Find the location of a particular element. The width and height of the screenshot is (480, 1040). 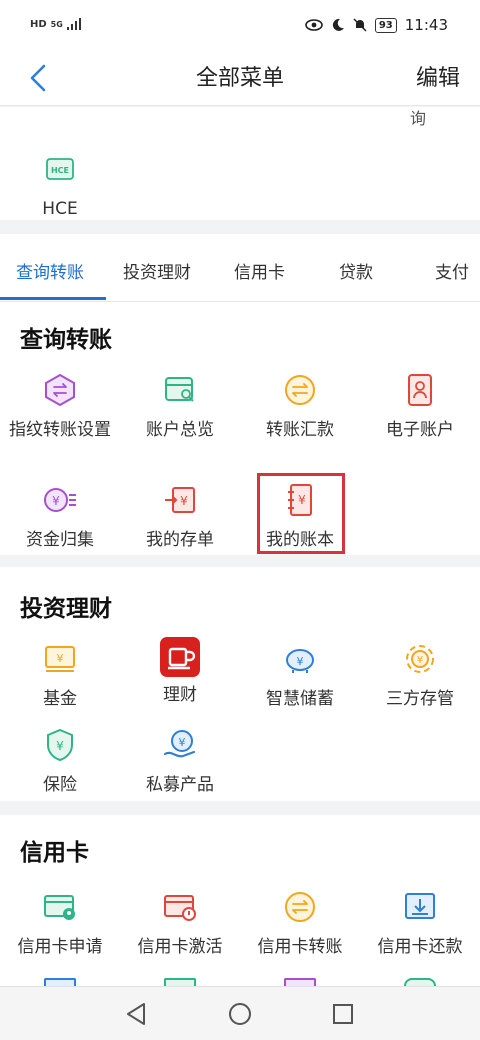

section-title: 查询转账 is located at coordinates (66, 340).